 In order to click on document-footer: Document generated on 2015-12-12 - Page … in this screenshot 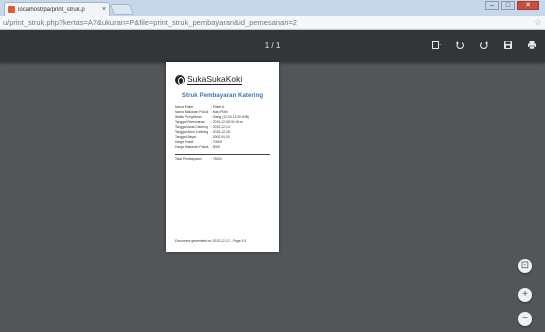, I will do `click(211, 241)`.